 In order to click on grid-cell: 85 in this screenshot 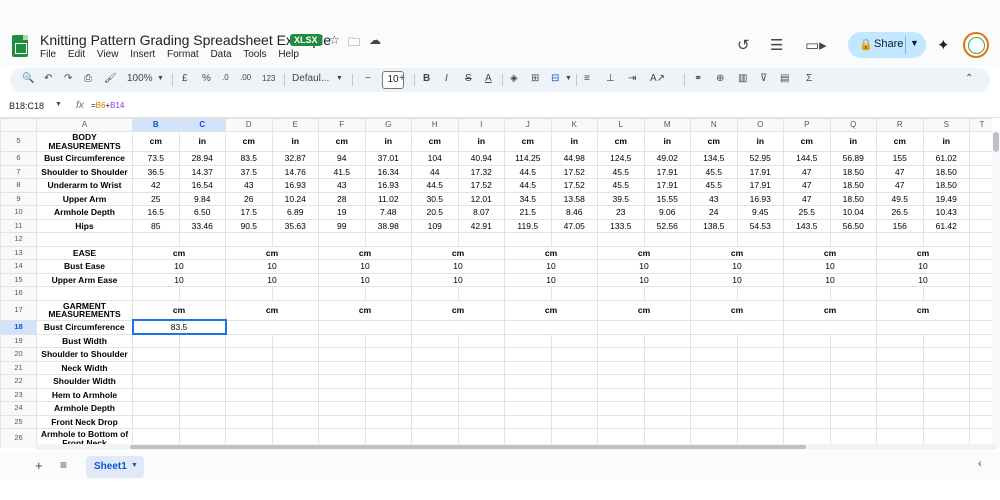, I will do `click(156, 225)`.